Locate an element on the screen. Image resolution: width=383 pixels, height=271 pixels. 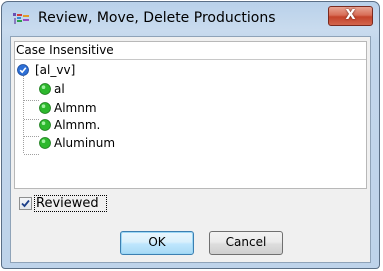
tree-node-root-label: [al_vv] is located at coordinates (55, 70).